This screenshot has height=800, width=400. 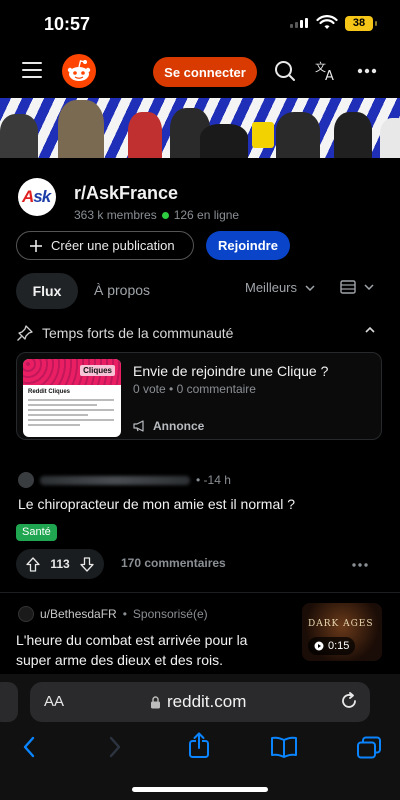 I want to click on announcement-label: Annonce, so click(x=179, y=426).